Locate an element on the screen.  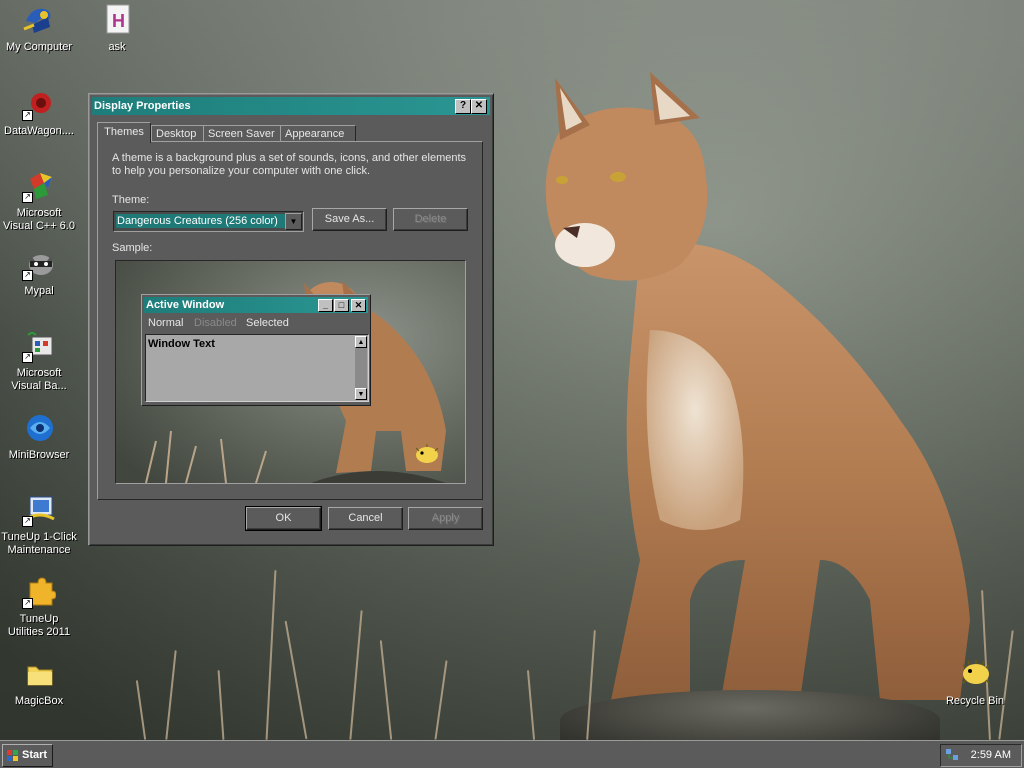
theme-select: Dangerous Creatures (256 color) ▼ is located at coordinates (208, 221).